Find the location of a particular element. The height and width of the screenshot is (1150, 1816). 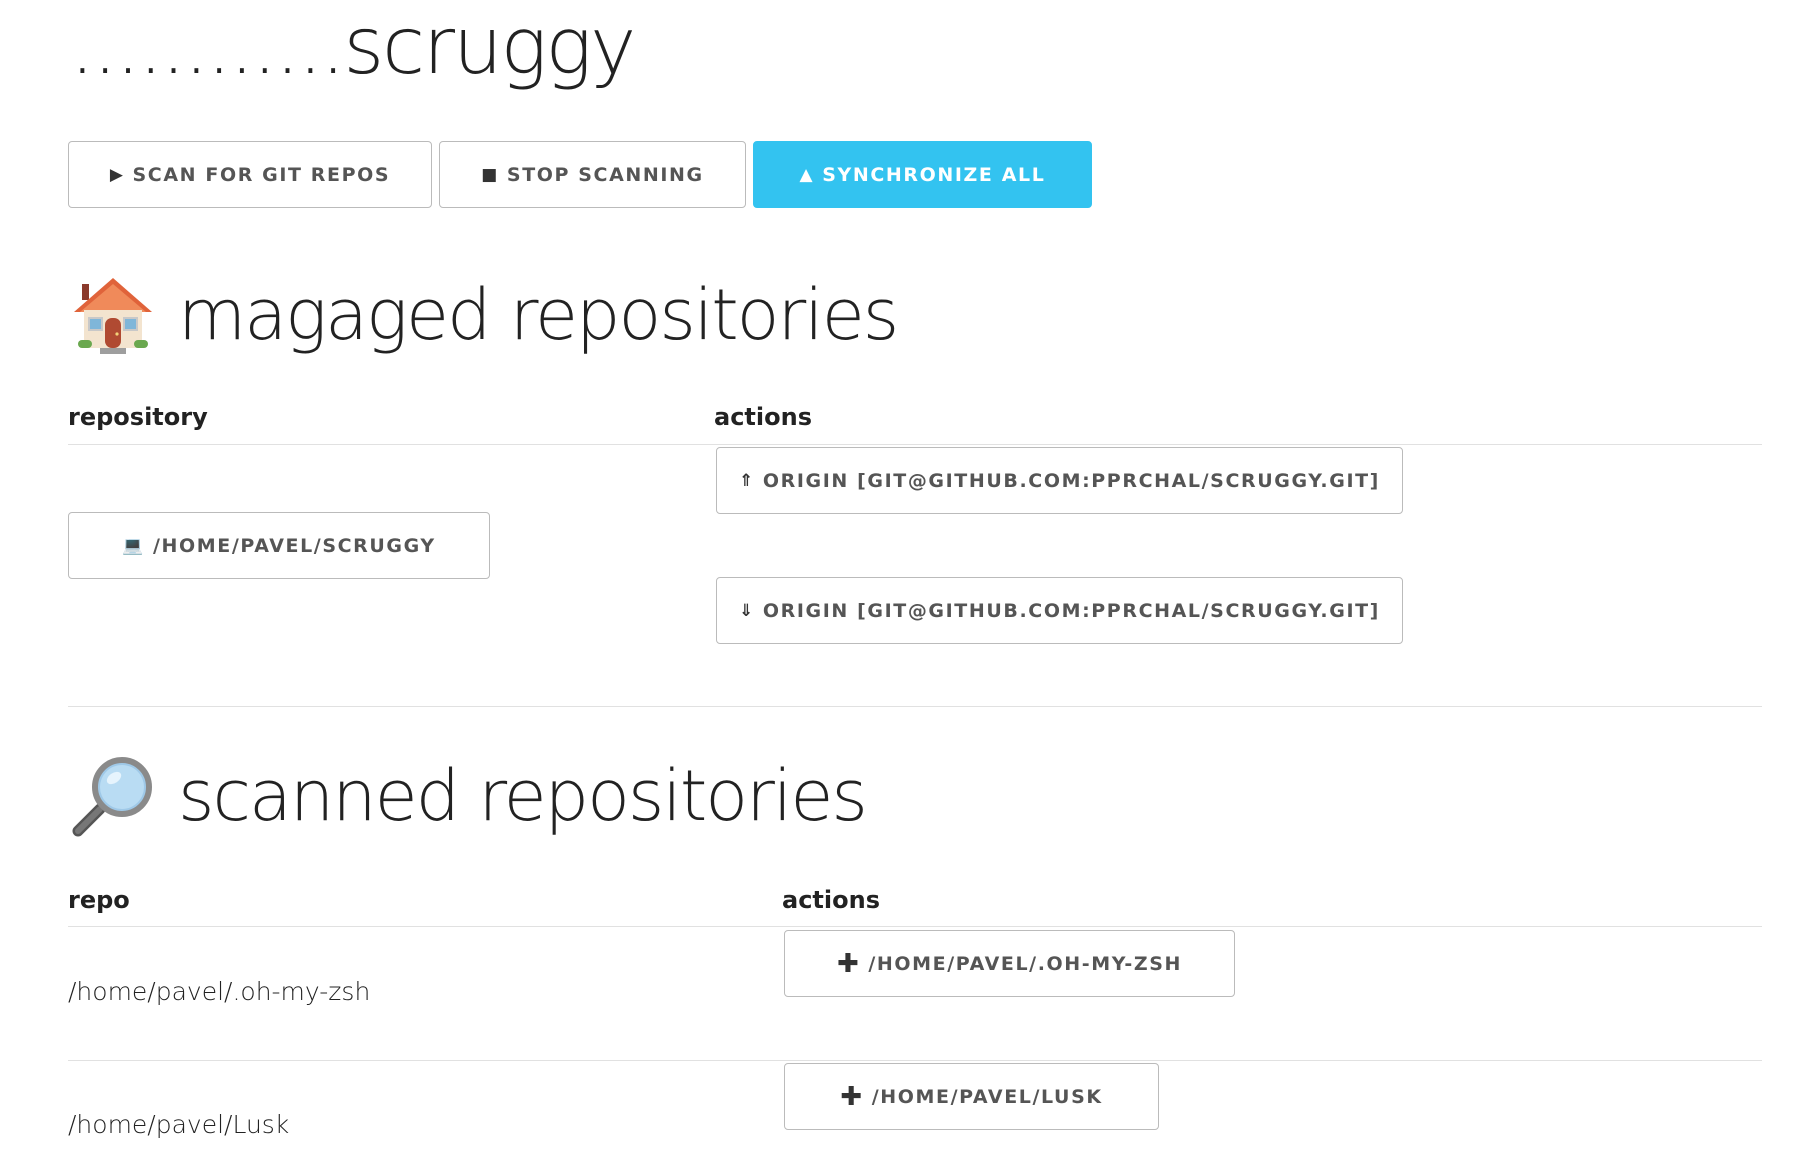

managed-col-actions: actions is located at coordinates (763, 417).